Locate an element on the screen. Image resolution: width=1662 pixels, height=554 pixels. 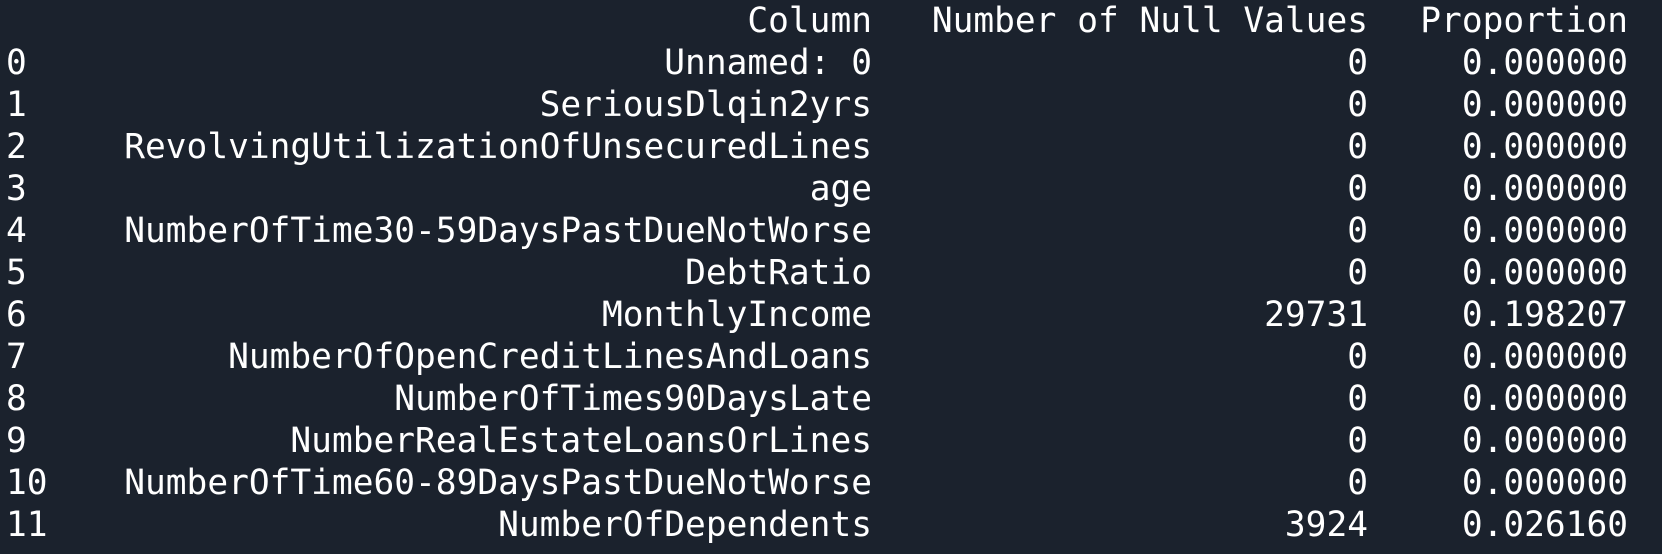
column-name: Unnamed: 0 is located at coordinates (768, 63).